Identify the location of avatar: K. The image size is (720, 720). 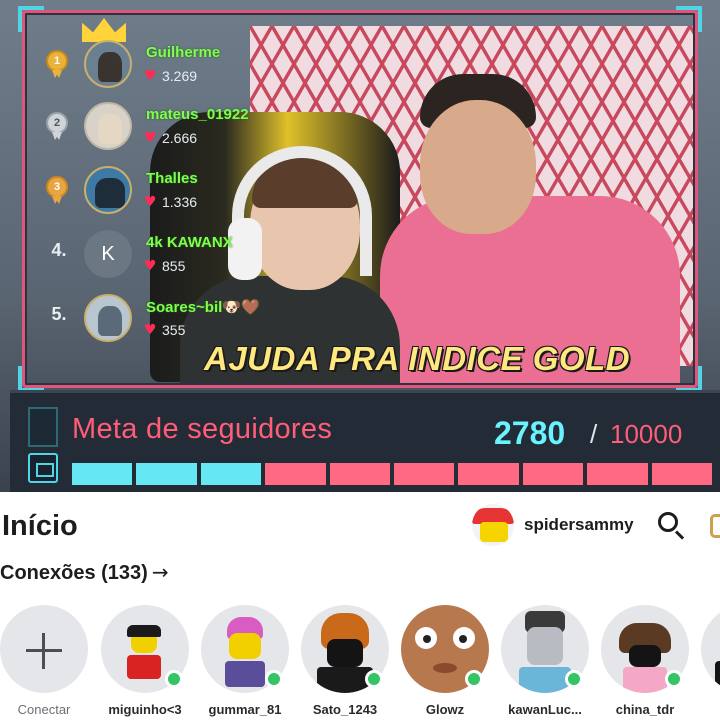
(108, 254).